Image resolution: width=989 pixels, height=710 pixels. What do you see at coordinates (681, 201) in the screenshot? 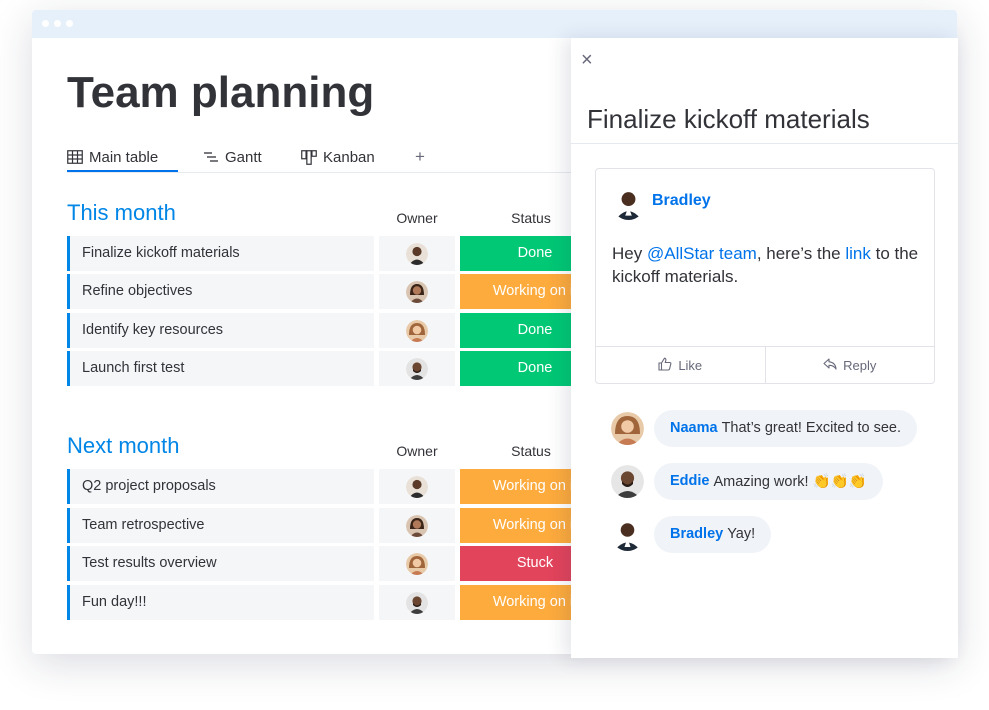
I see `update-author: Bradley` at bounding box center [681, 201].